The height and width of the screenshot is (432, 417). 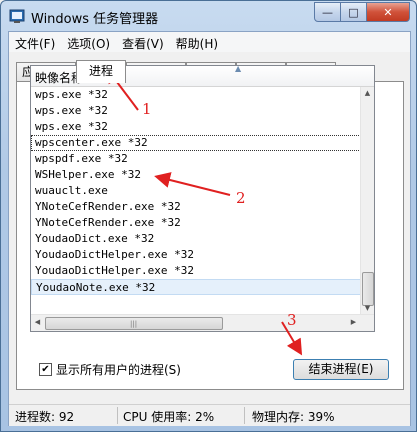 I want to click on show-all-users-option: ✔ 显示所有用户的进程(S), so click(x=110, y=369).